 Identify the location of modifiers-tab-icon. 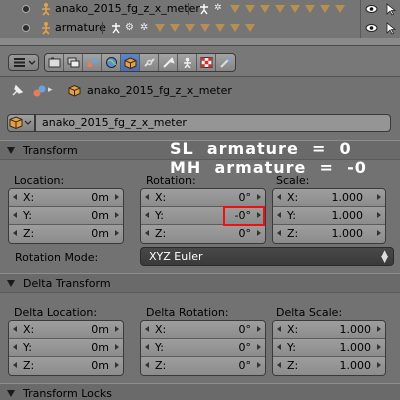
(168, 62).